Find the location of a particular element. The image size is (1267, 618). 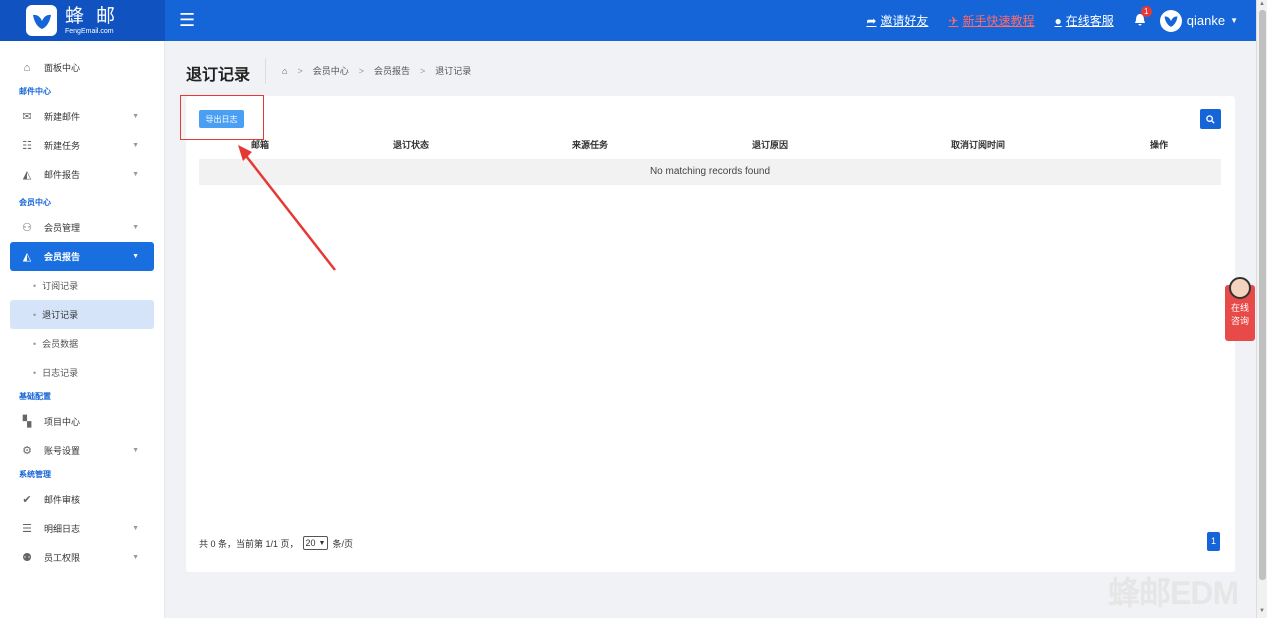

search-button is located at coordinates (1210, 119).